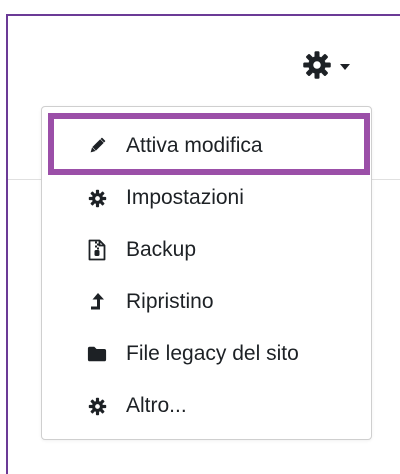  What do you see at coordinates (97, 250) in the screenshot?
I see `file-archive-icon` at bounding box center [97, 250].